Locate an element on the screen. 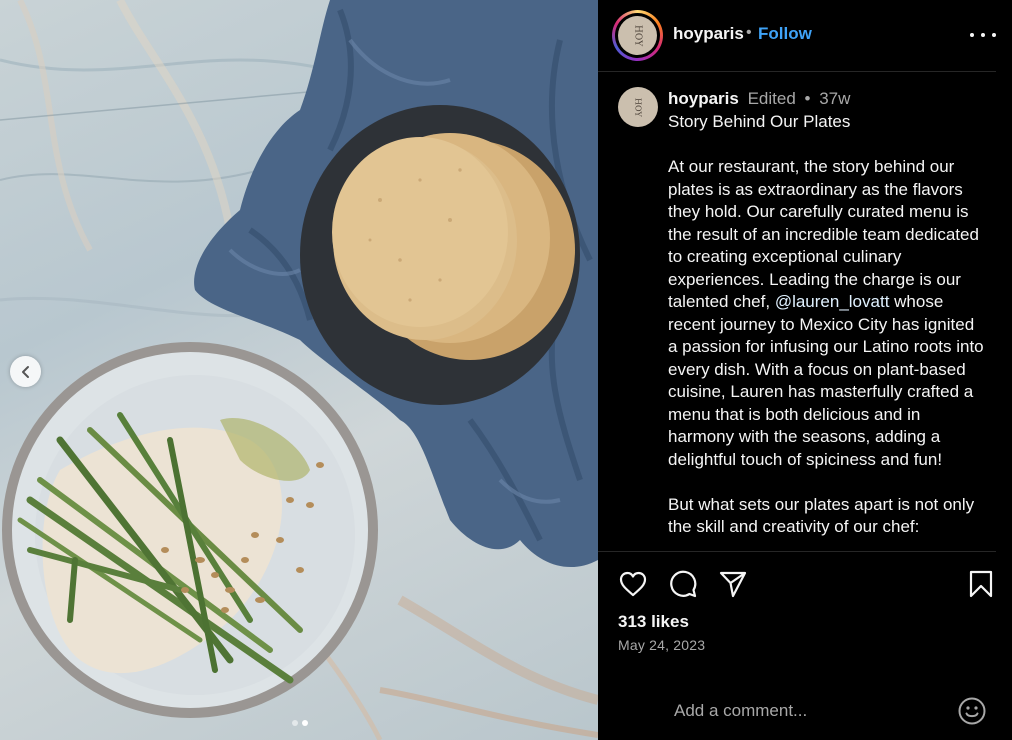 Image resolution: width=1012 pixels, height=740 pixels. bookmark-icon is located at coordinates (981, 584).